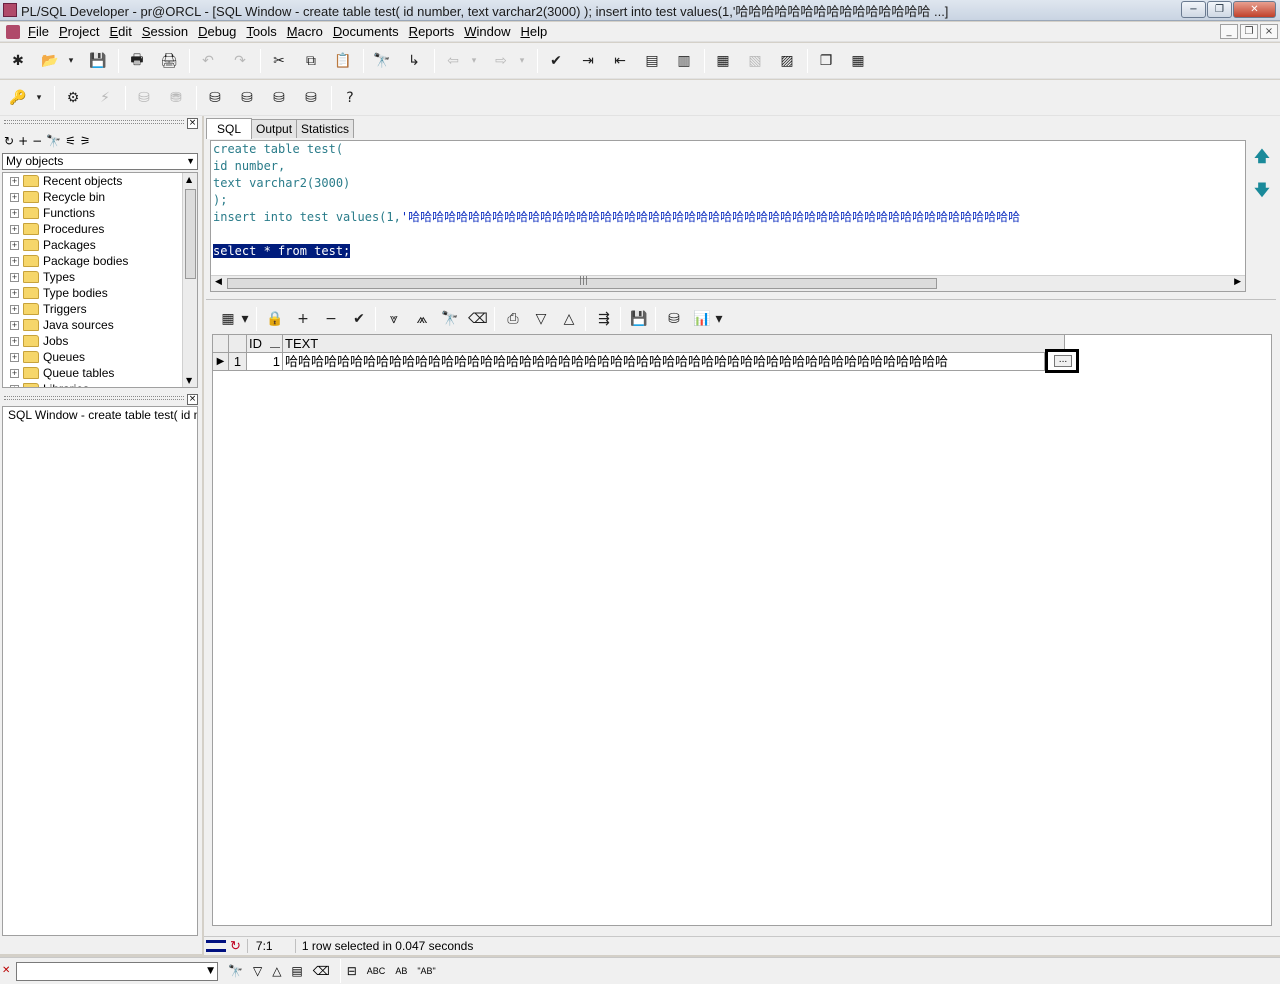  I want to click on export-db-icon: ⛁, so click(674, 319).